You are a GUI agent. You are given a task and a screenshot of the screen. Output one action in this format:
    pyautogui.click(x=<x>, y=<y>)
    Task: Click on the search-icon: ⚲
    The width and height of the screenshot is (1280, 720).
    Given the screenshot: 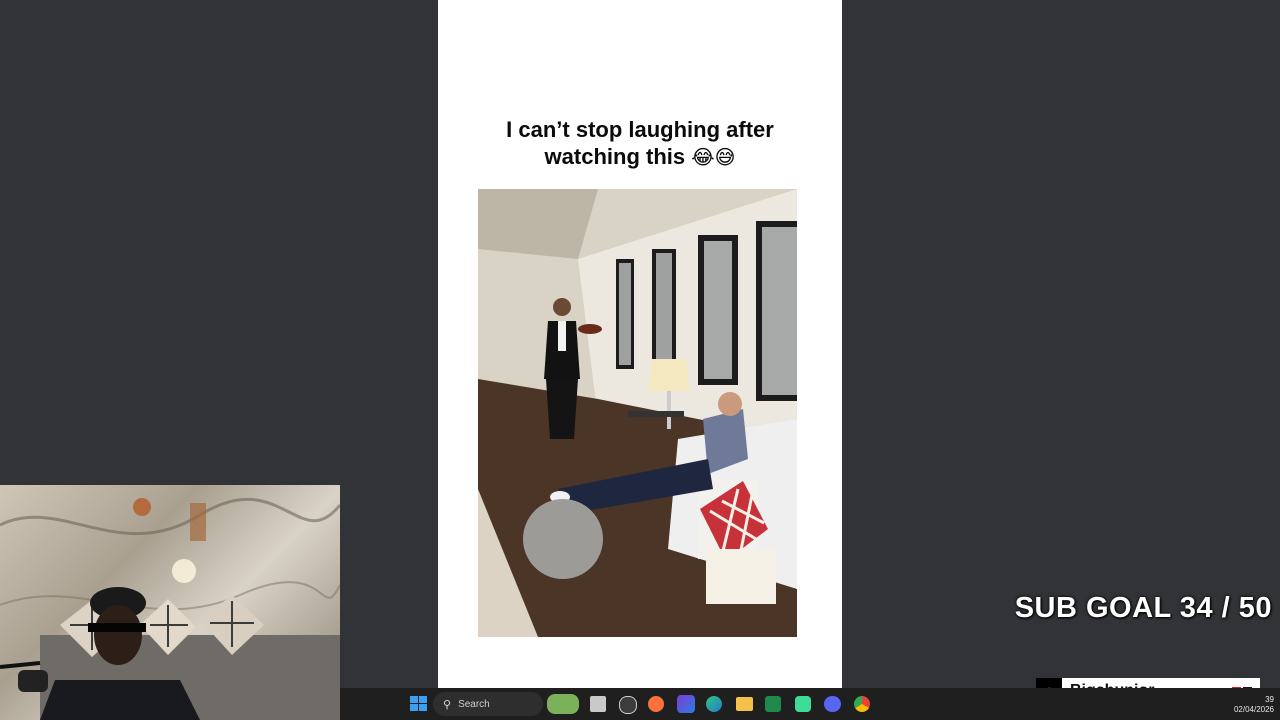 What is the action you would take?
    pyautogui.click(x=447, y=704)
    